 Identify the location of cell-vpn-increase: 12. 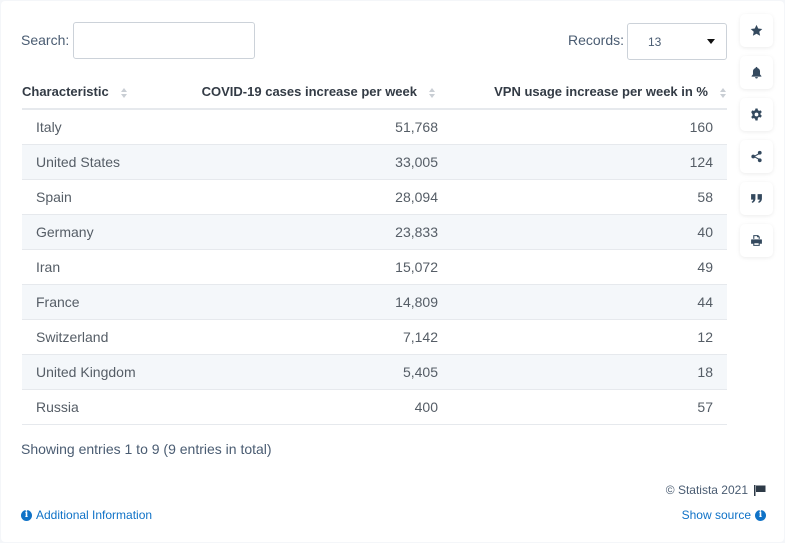
(581, 337).